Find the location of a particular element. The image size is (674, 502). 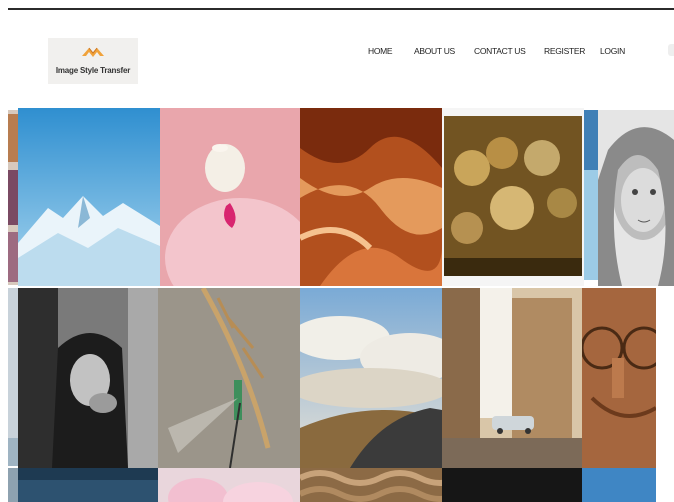

gallery-tile-blue-tile is located at coordinates (619, 485).